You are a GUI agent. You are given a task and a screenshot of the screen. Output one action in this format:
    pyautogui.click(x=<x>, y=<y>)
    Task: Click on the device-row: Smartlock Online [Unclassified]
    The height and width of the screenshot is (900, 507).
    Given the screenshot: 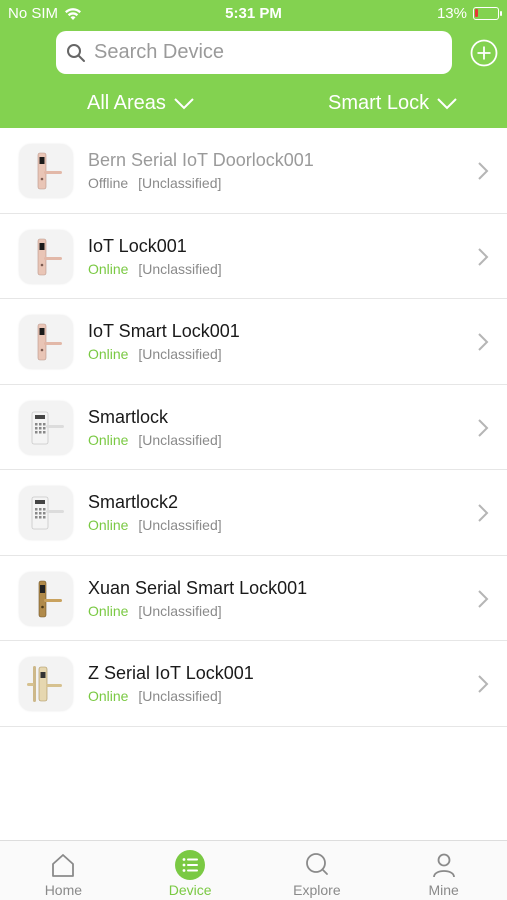 What is the action you would take?
    pyautogui.click(x=253, y=427)
    